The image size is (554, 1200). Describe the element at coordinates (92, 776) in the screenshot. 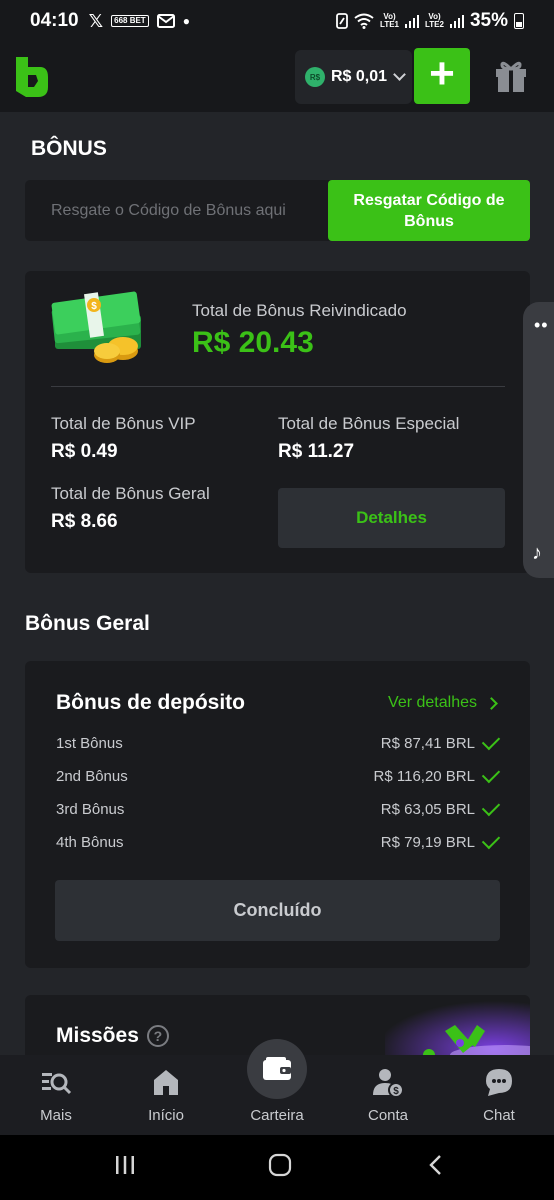

I see `bonus-row-label: 2nd Bônus` at that location.